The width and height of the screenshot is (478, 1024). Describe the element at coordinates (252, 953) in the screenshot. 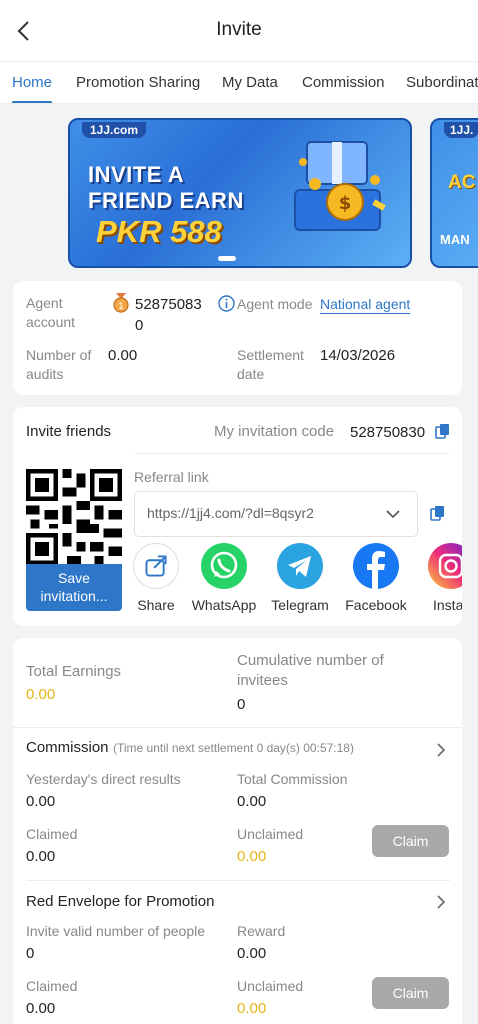

I see `reward-value: 0.00` at that location.